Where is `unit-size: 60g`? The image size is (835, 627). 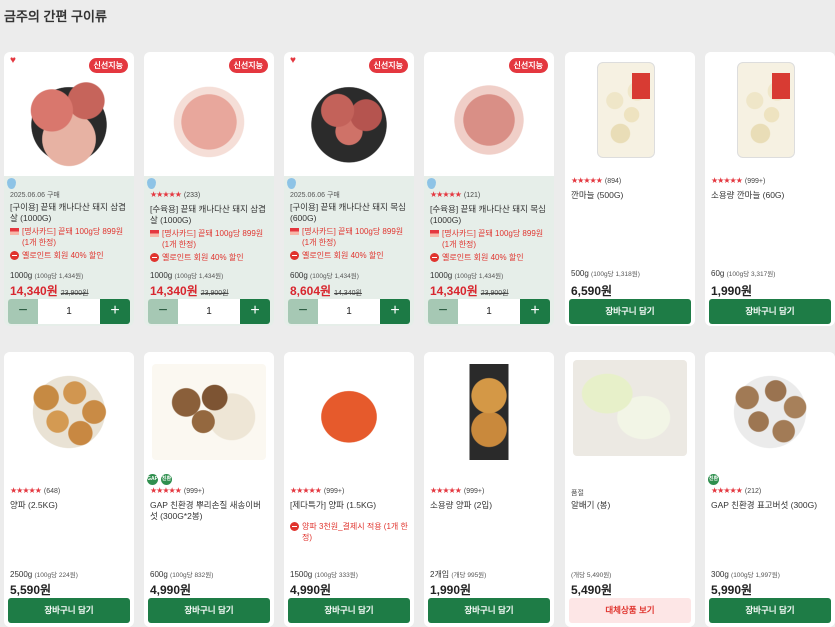
unit-size: 60g is located at coordinates (718, 273).